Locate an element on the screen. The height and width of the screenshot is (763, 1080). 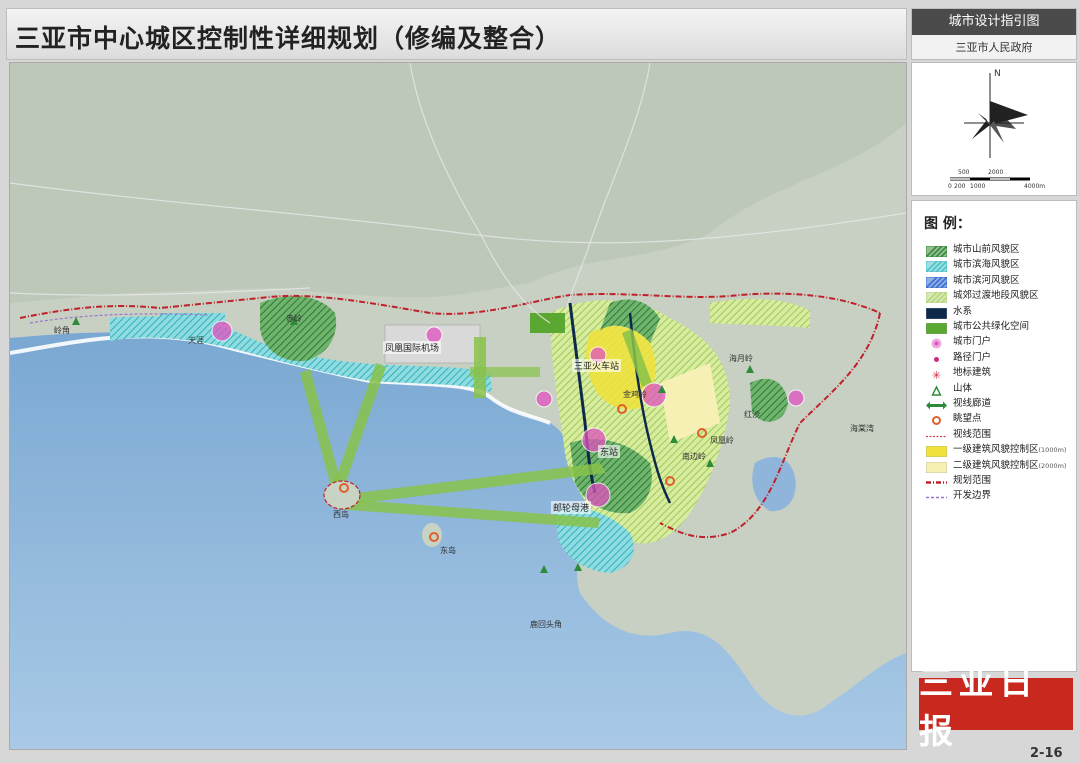
legend-label-text: 城郊过渡地段风貌区 is located at coordinates (996, 296).